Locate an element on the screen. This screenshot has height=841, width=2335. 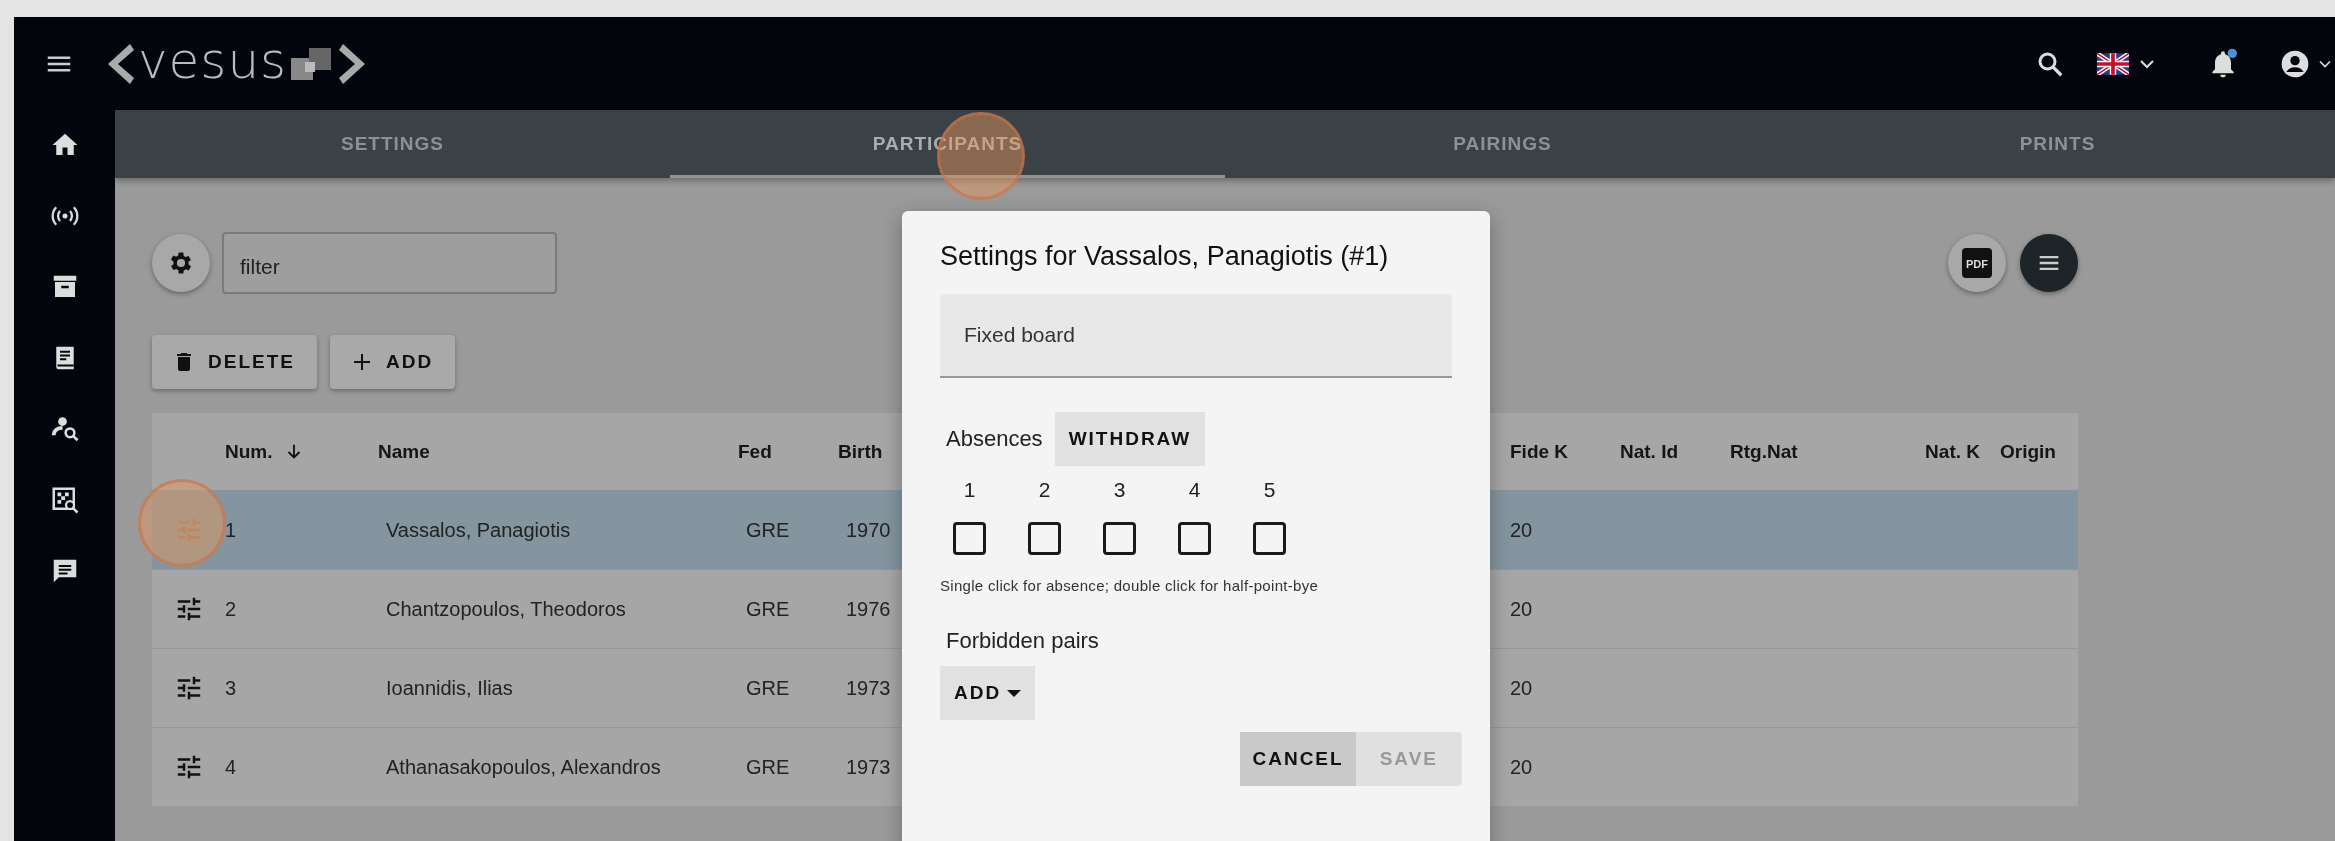
absences-label: Absences is located at coordinates (994, 439).